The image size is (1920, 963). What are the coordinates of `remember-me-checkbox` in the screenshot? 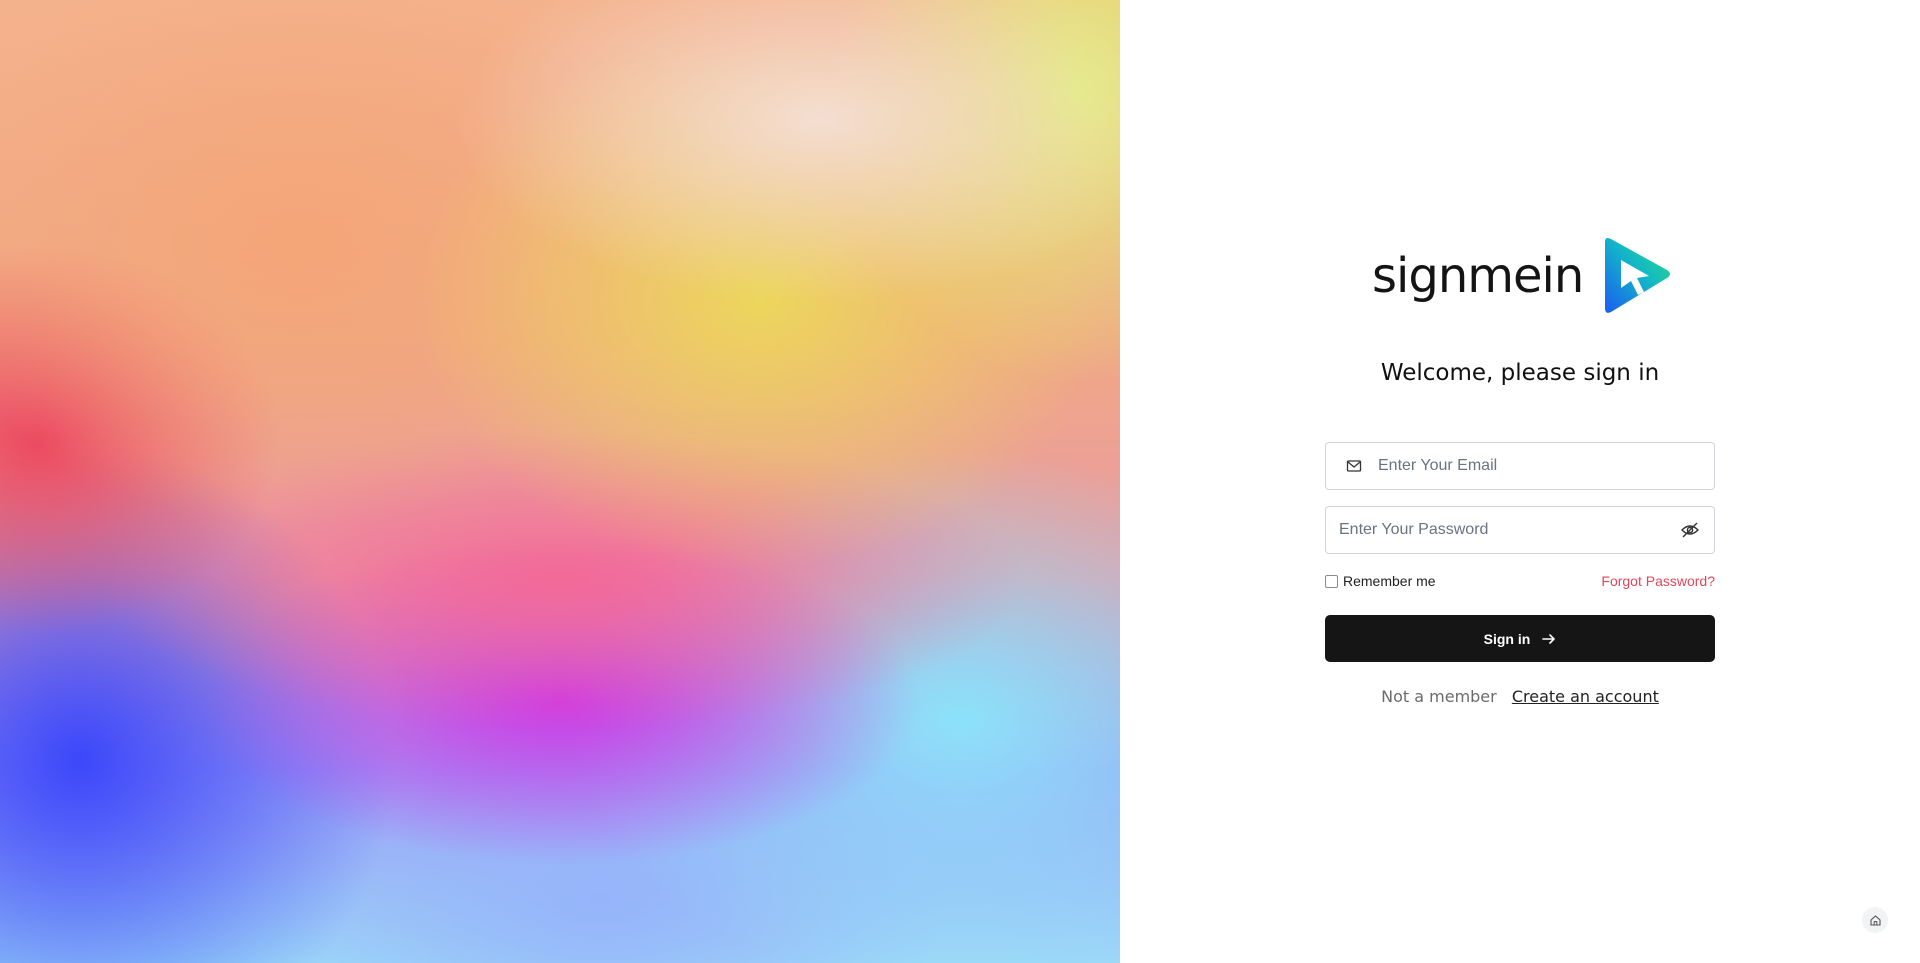 It's located at (1331, 581).